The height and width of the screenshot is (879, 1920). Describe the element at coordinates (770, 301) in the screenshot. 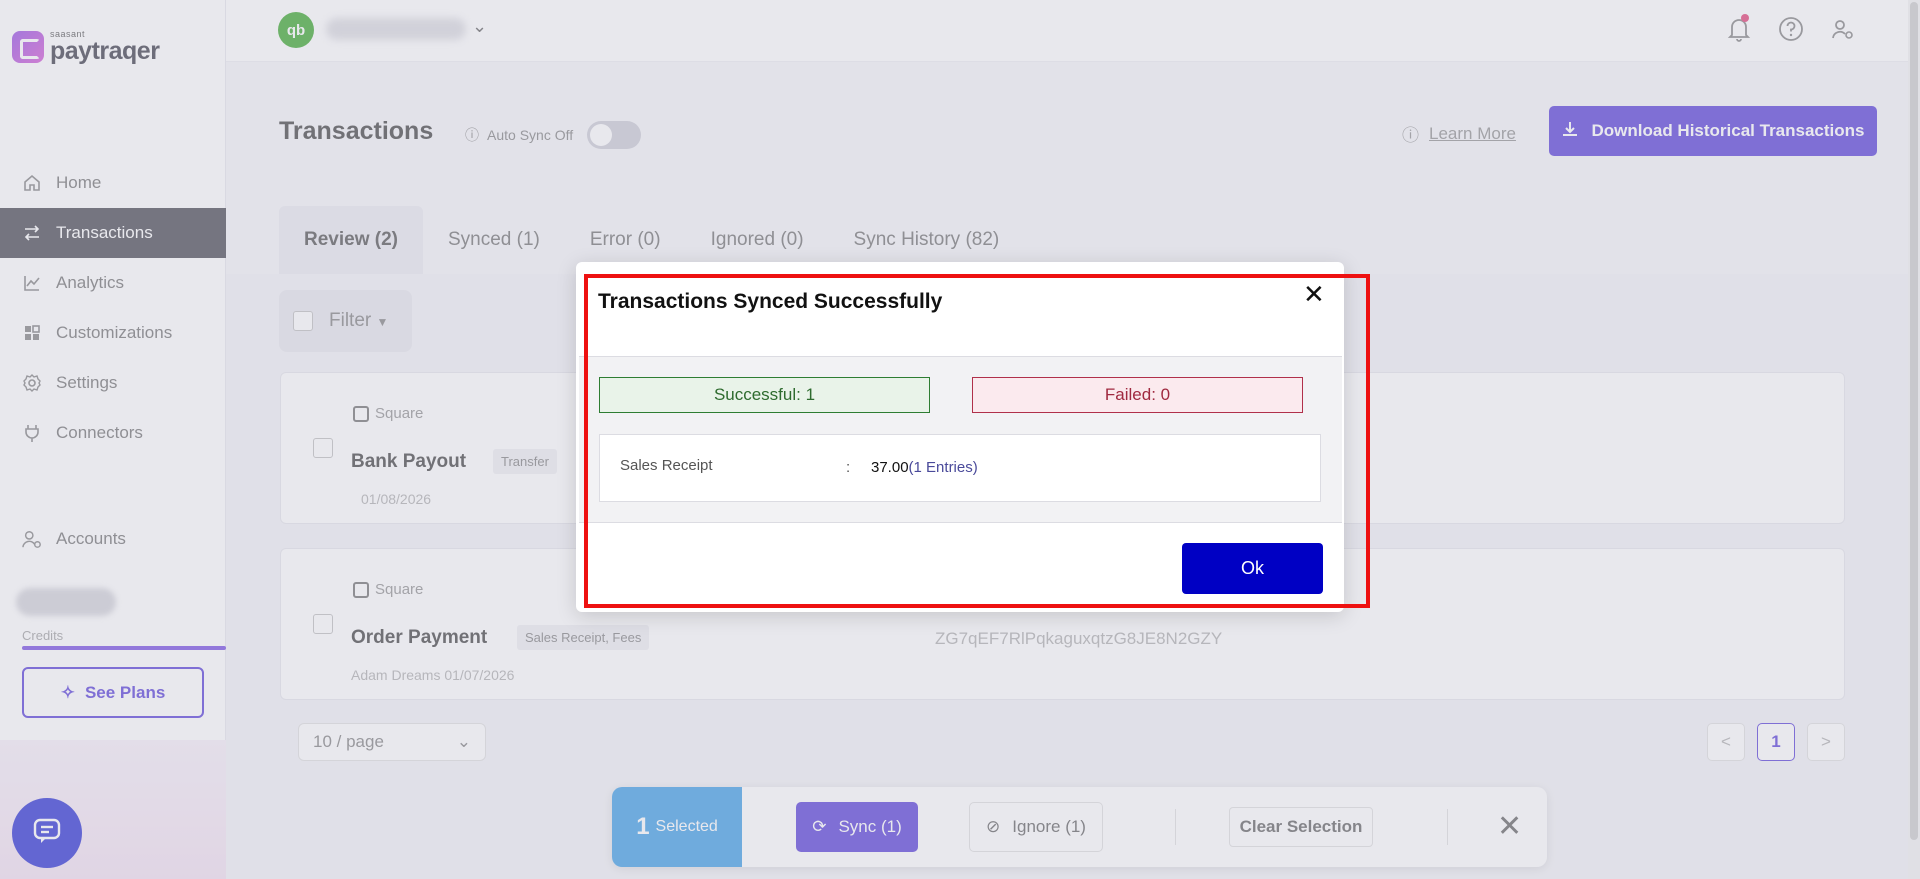

I see `dialog-title: Transactions Synced Successfully` at that location.